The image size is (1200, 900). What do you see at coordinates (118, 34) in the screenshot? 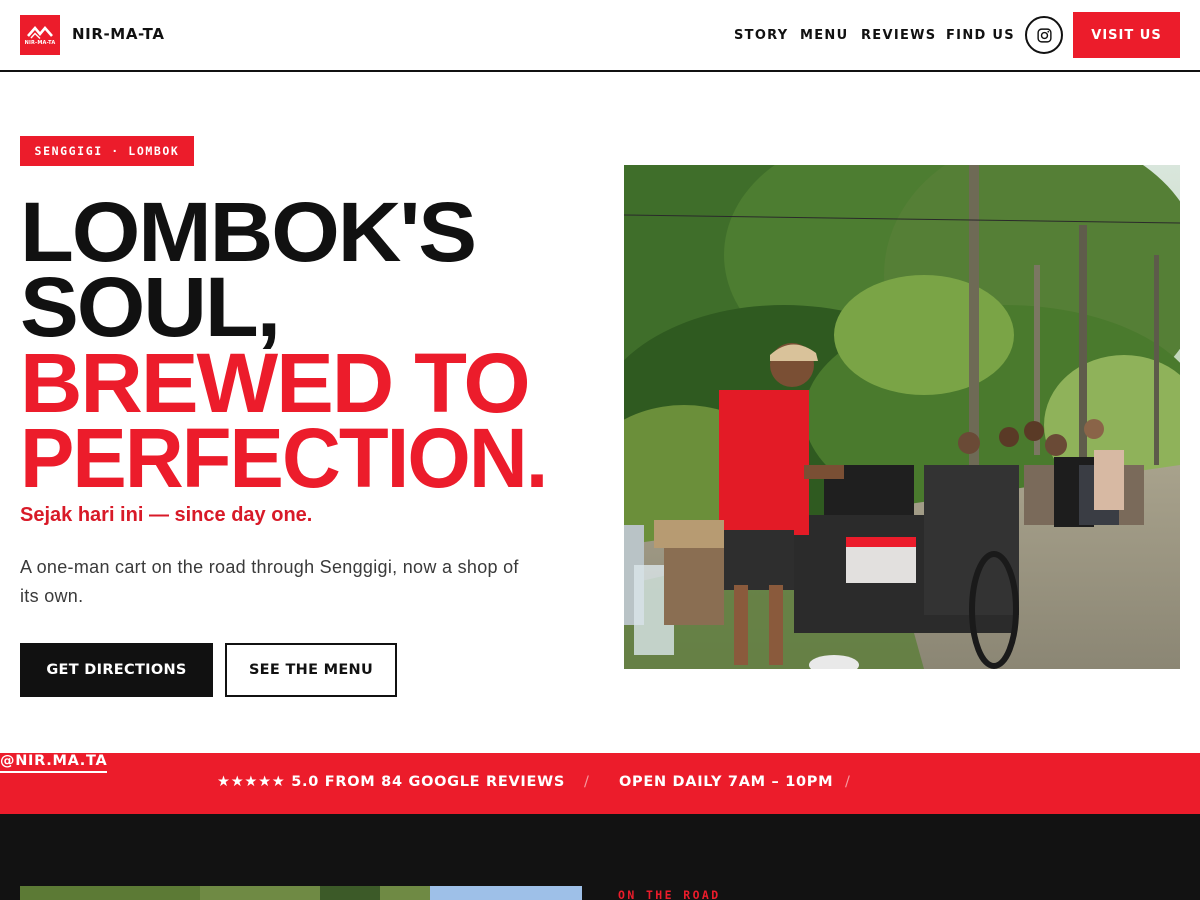
I see `brand-name: NIR-MA-TA` at bounding box center [118, 34].